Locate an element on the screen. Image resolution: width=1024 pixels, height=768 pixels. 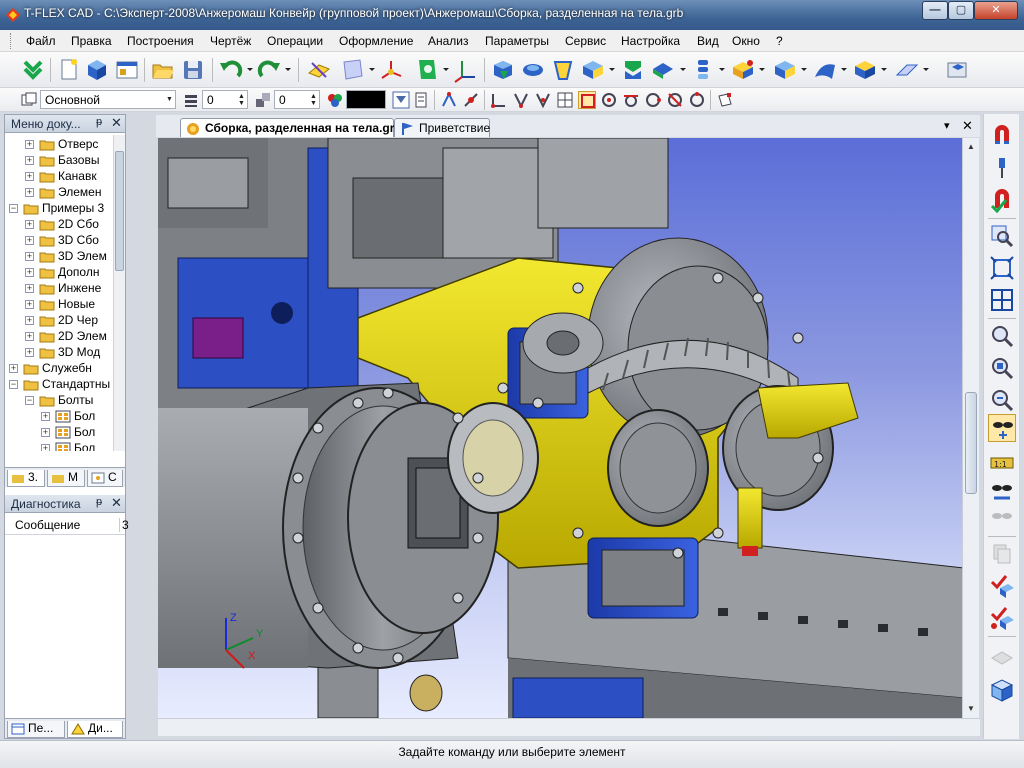
filter-icon is located at coordinates (401, 100).